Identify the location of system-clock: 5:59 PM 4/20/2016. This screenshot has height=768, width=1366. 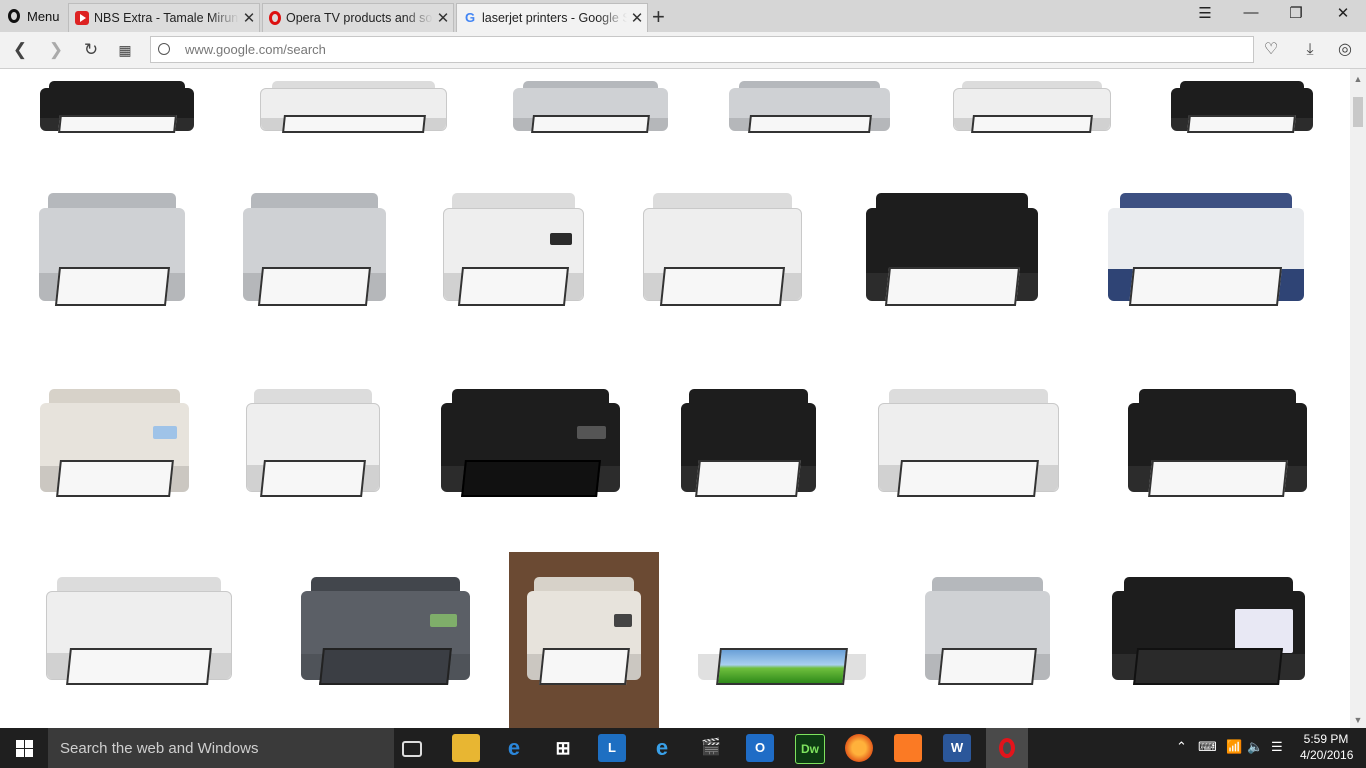
(1326, 747).